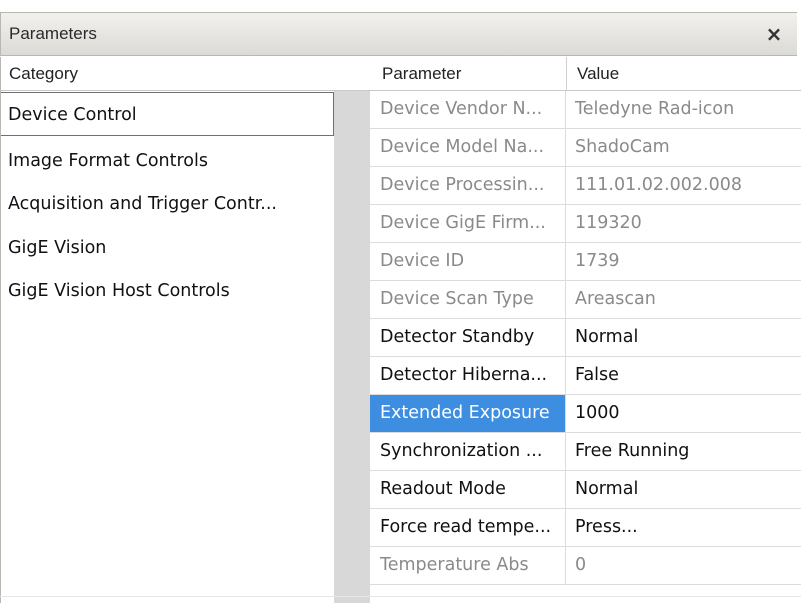 This screenshot has height=603, width=801. Describe the element at coordinates (53, 33) in the screenshot. I see `window-title: Parameters` at that location.